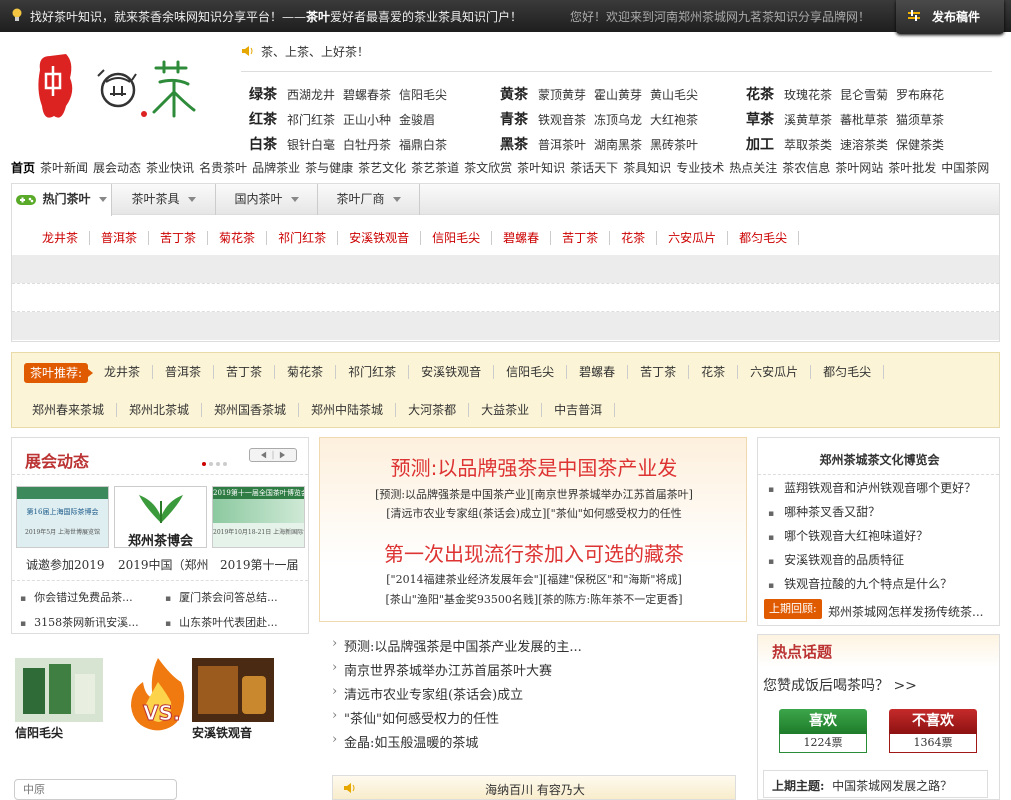  Describe the element at coordinates (864, 120) in the screenshot. I see `category-link: 蕃枇草茶` at that location.